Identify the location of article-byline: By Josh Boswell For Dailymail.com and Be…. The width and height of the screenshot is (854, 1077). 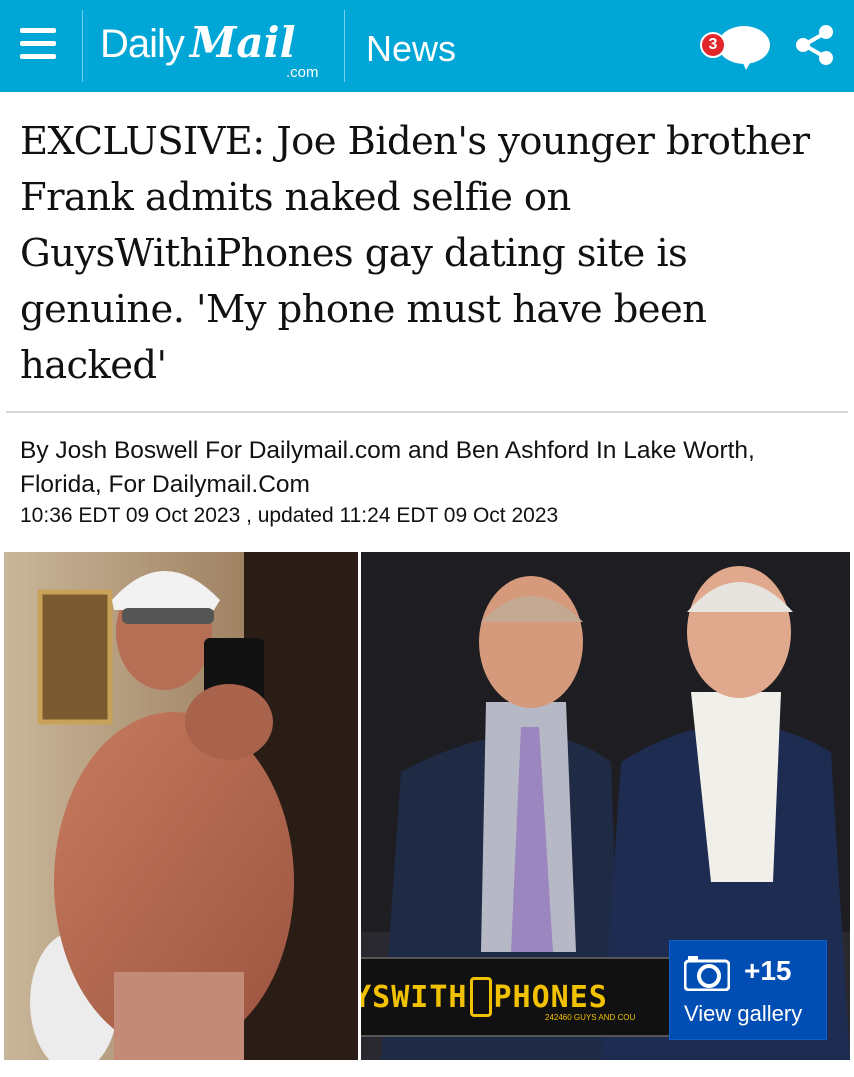
(387, 467).